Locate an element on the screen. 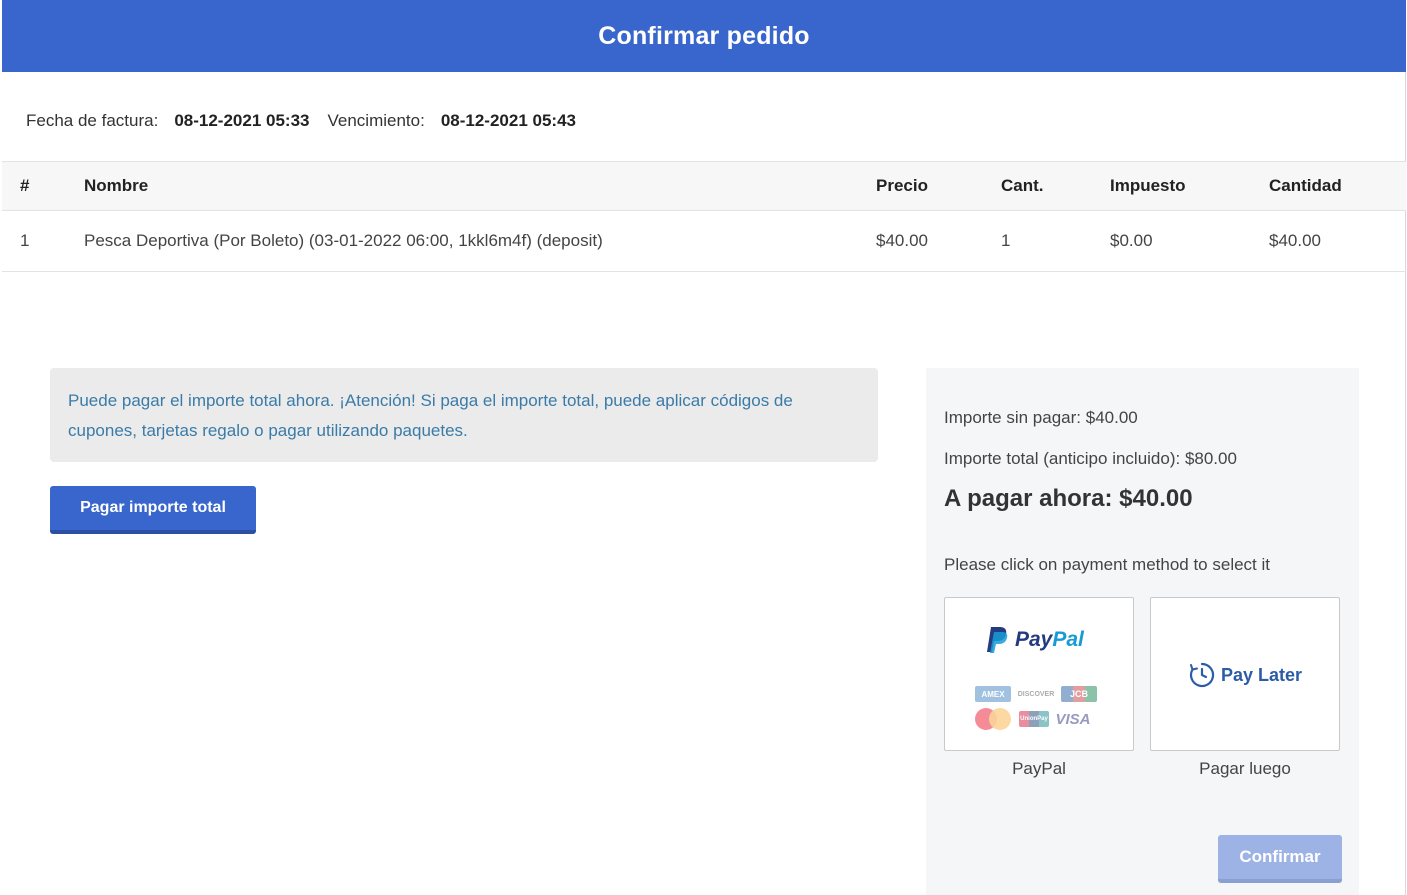  payment-method-pay-later: Pay Later is located at coordinates (1245, 674).